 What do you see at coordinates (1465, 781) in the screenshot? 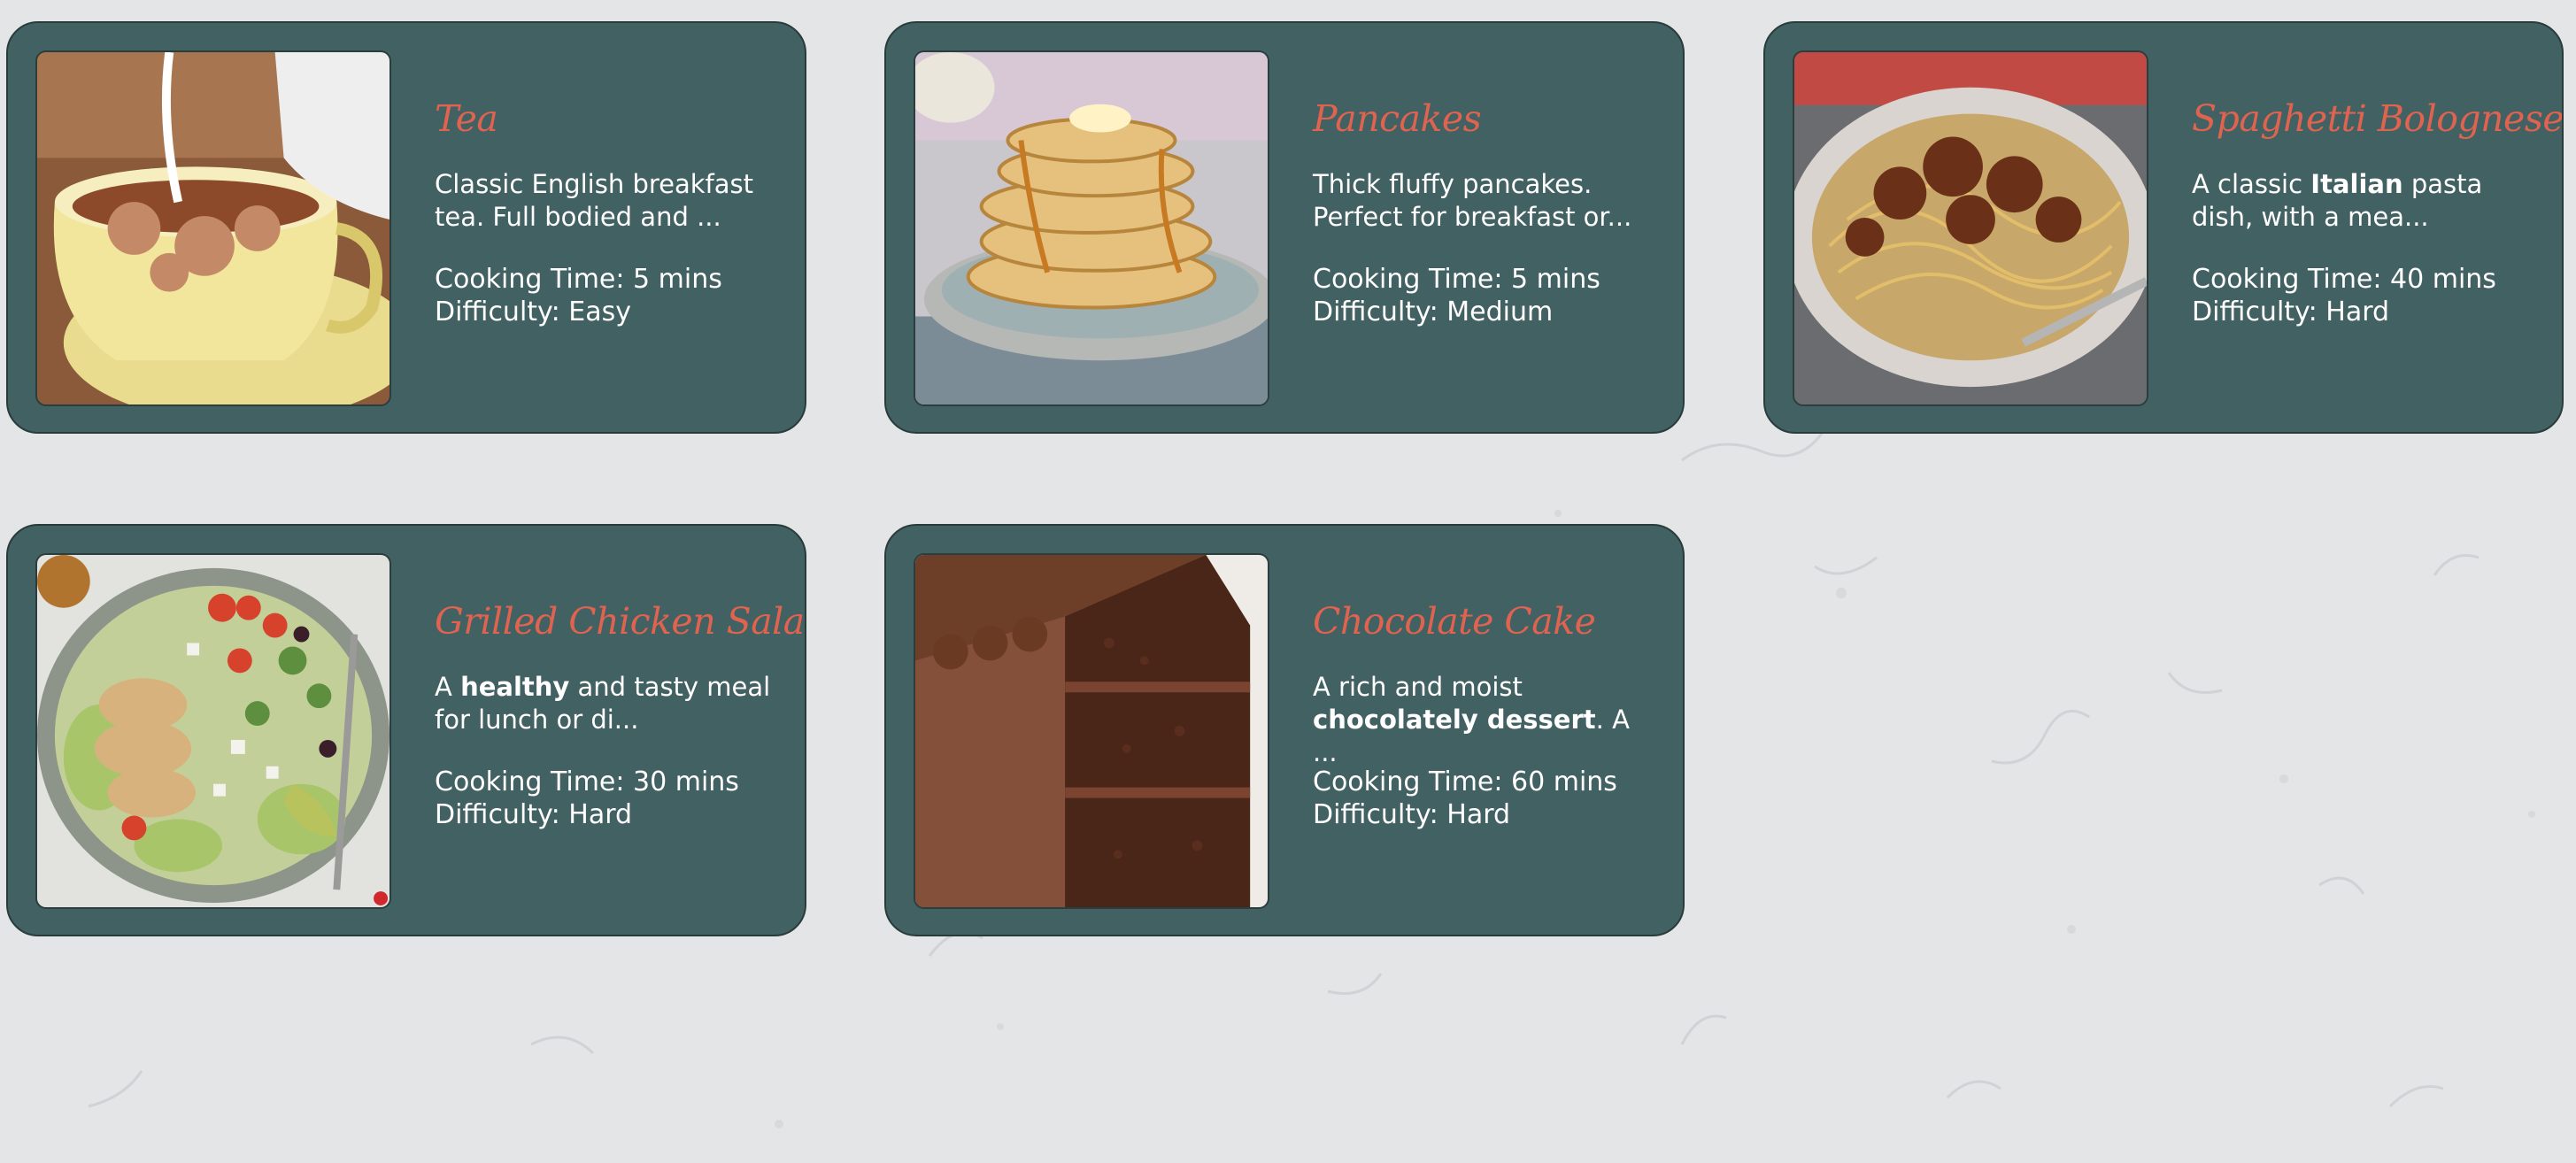
I see `cooking-time: Cooking Time: 60 mins` at bounding box center [1465, 781].